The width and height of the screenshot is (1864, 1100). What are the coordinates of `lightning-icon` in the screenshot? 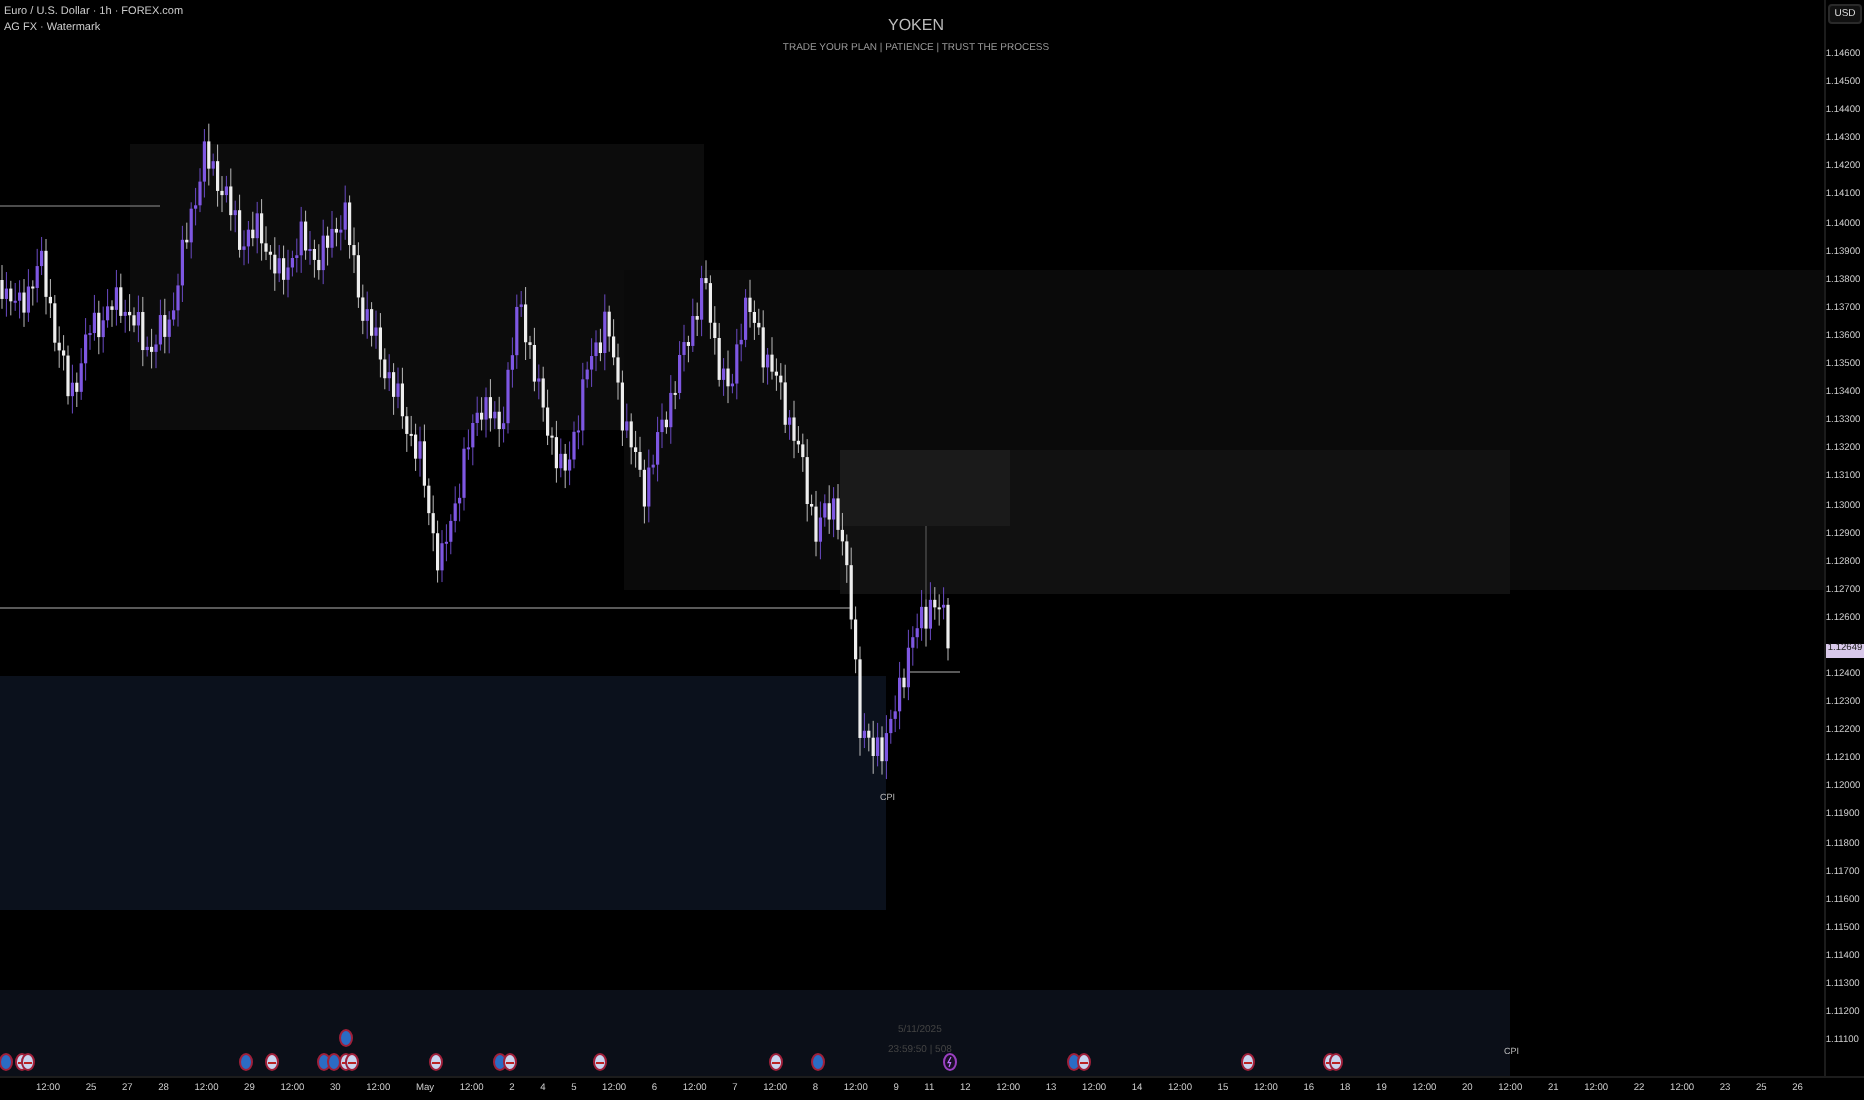 It's located at (950, 1062).